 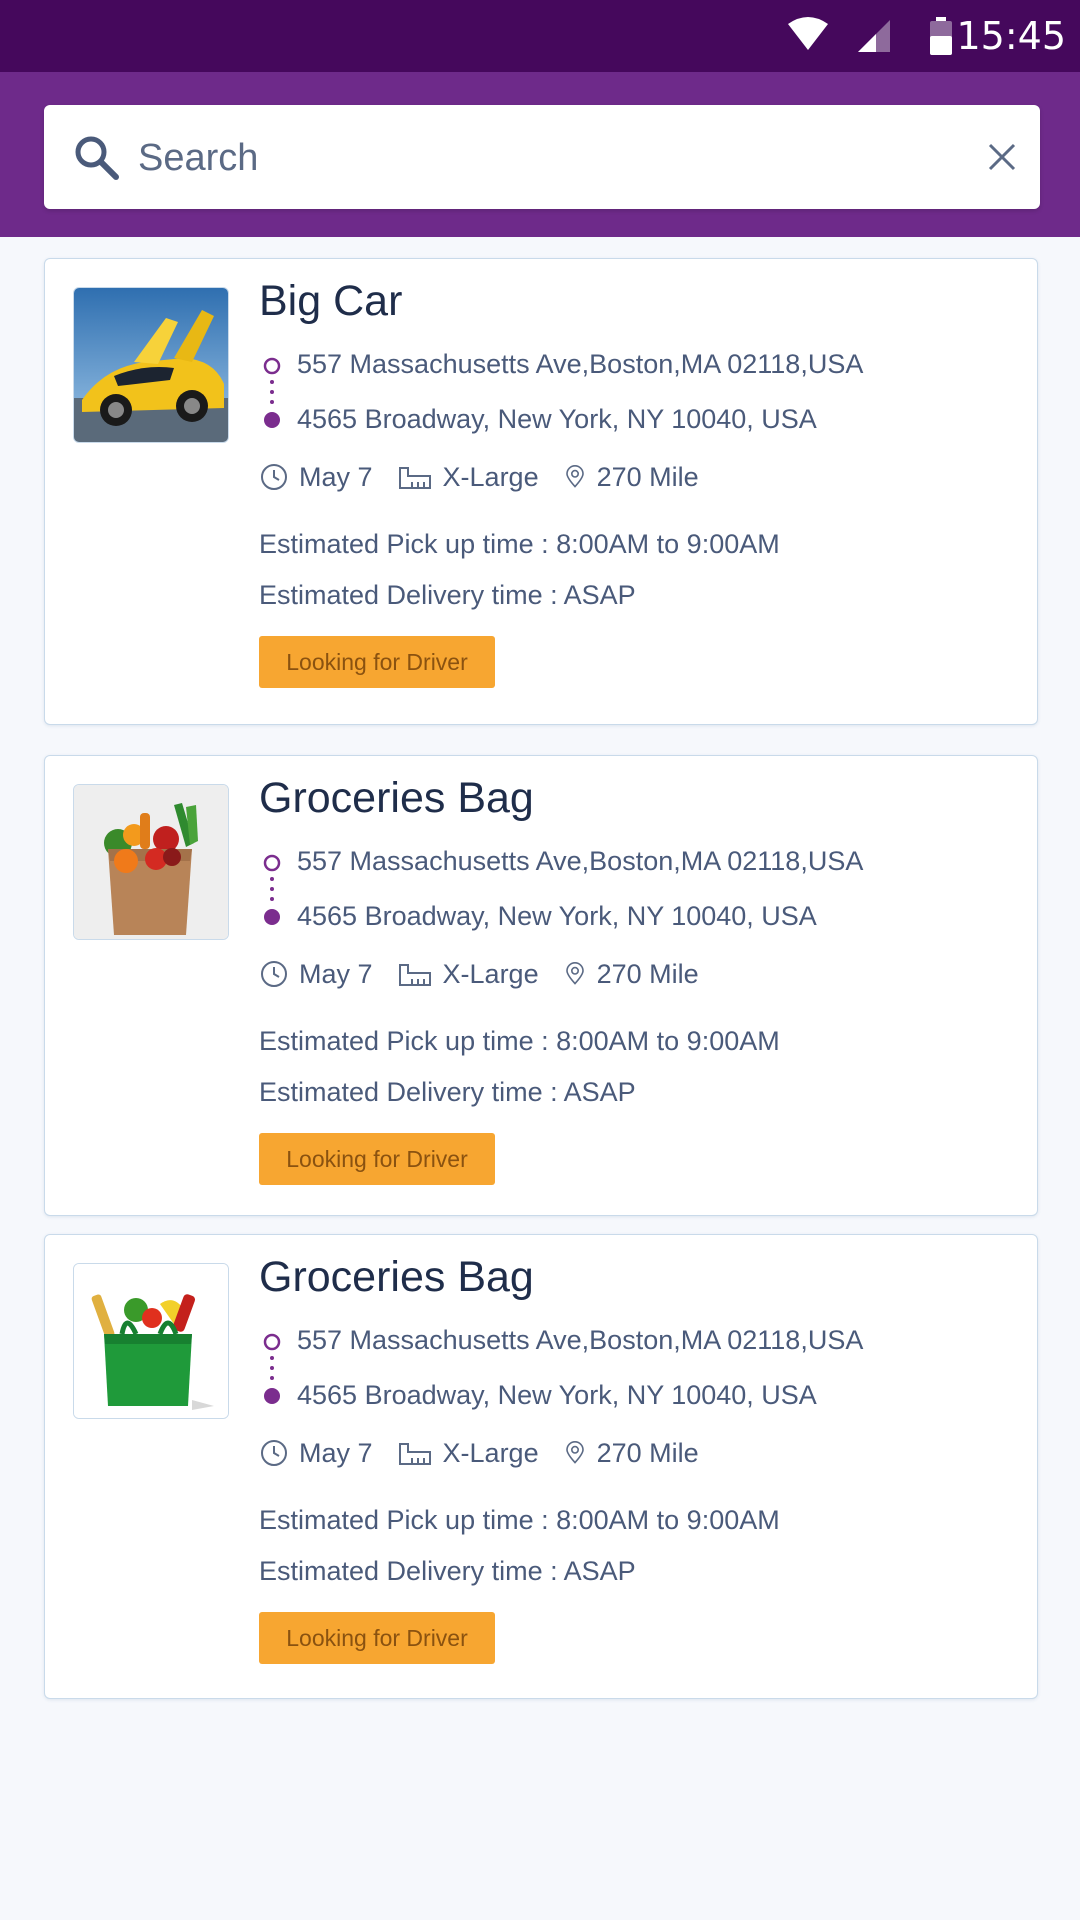 What do you see at coordinates (97, 158) in the screenshot?
I see `search-icon` at bounding box center [97, 158].